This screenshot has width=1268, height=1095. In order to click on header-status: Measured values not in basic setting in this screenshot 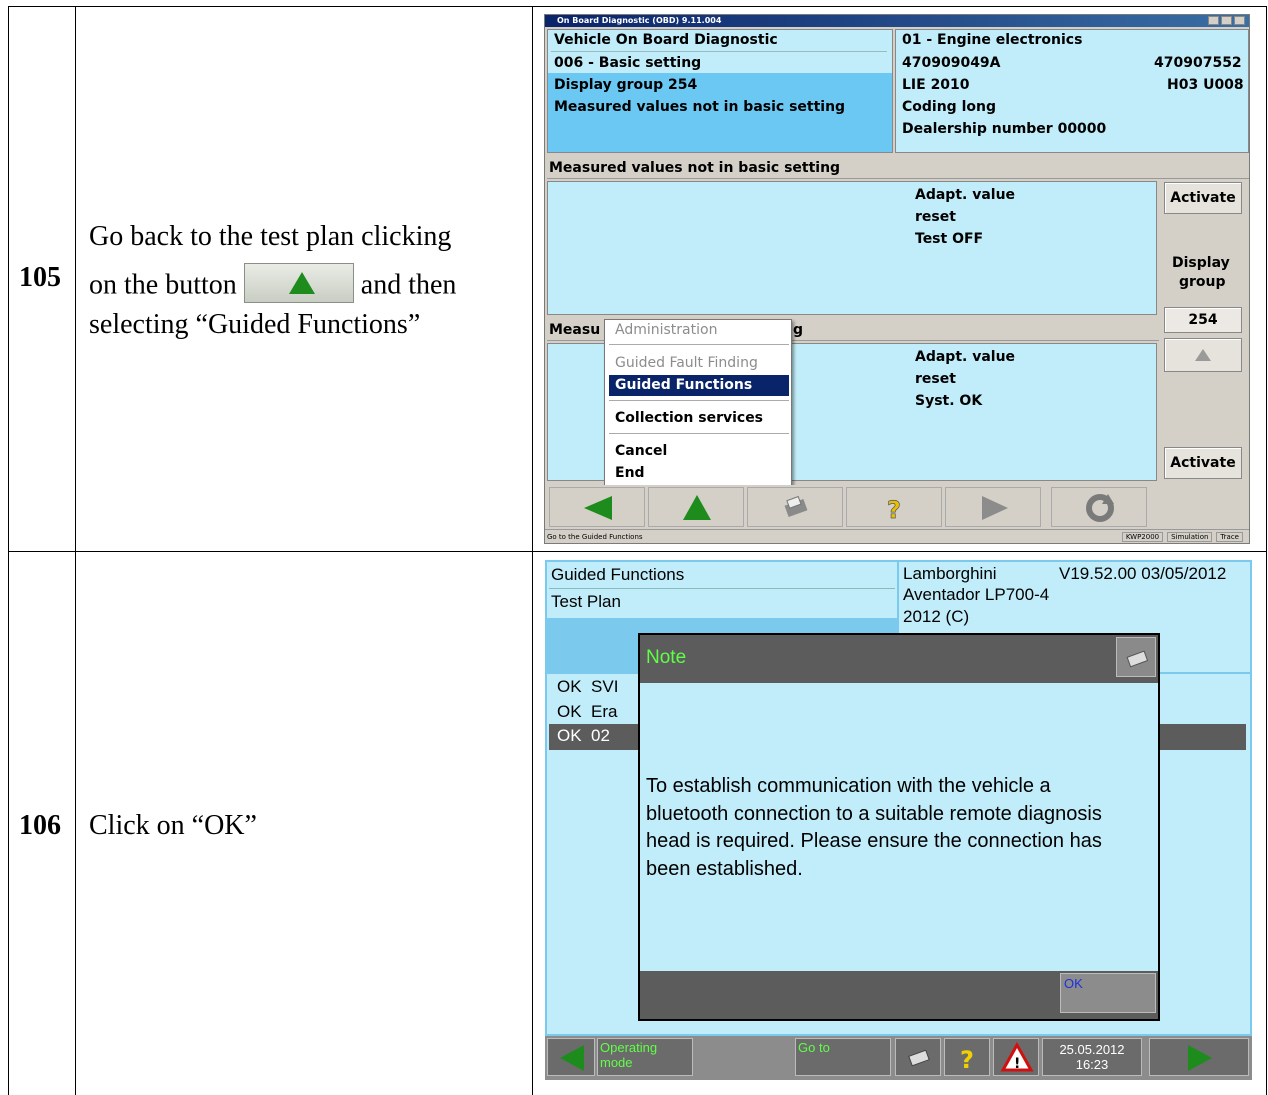, I will do `click(700, 107)`.